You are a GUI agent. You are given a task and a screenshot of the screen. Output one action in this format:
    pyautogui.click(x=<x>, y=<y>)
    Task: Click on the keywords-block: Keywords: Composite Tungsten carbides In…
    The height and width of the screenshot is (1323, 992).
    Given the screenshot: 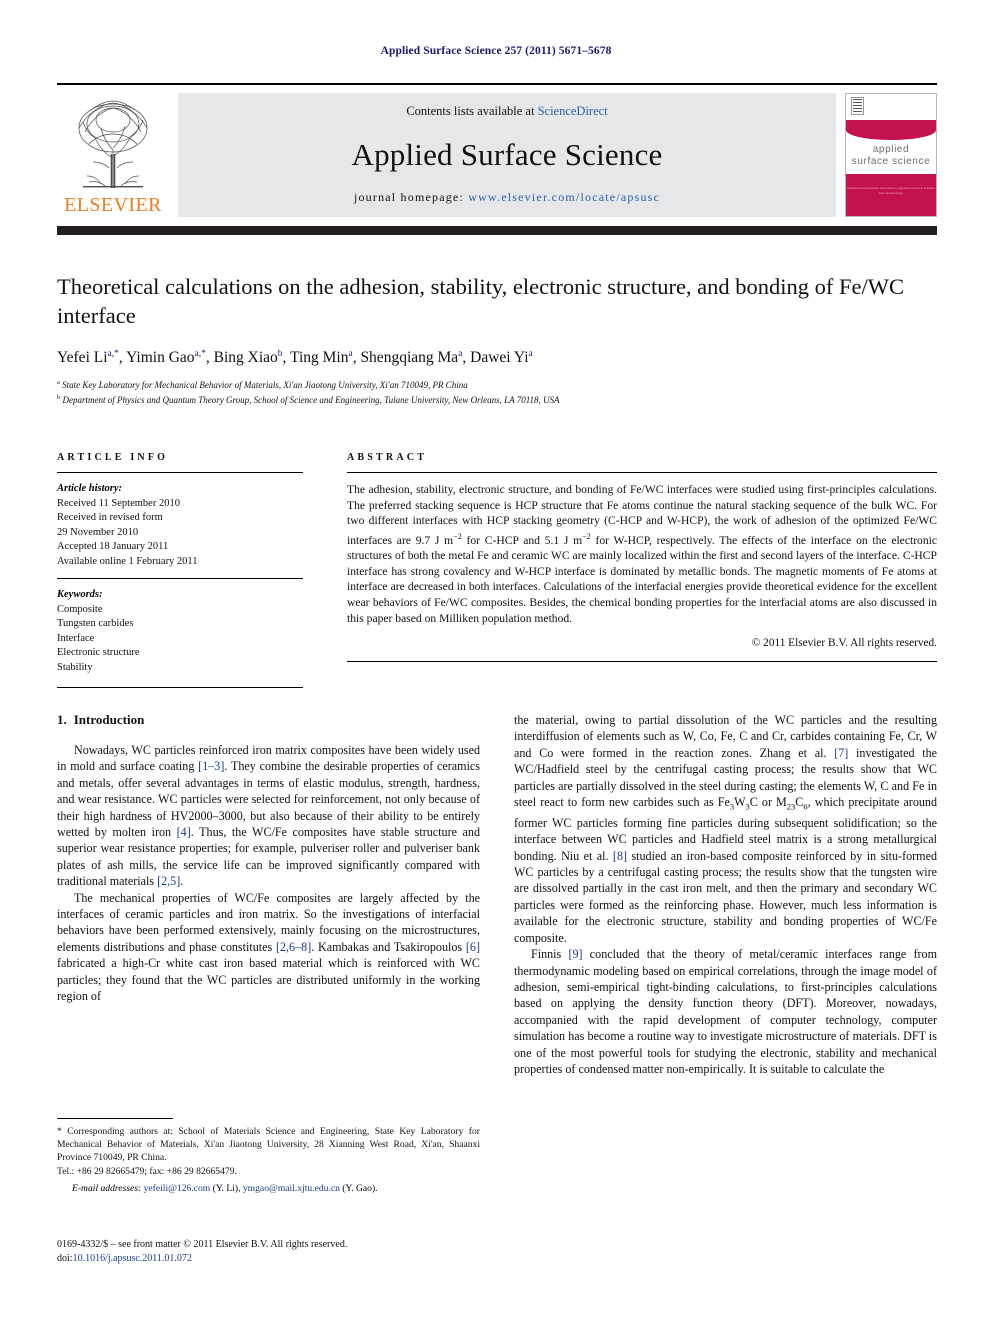 What is the action you would take?
    pyautogui.click(x=180, y=631)
    